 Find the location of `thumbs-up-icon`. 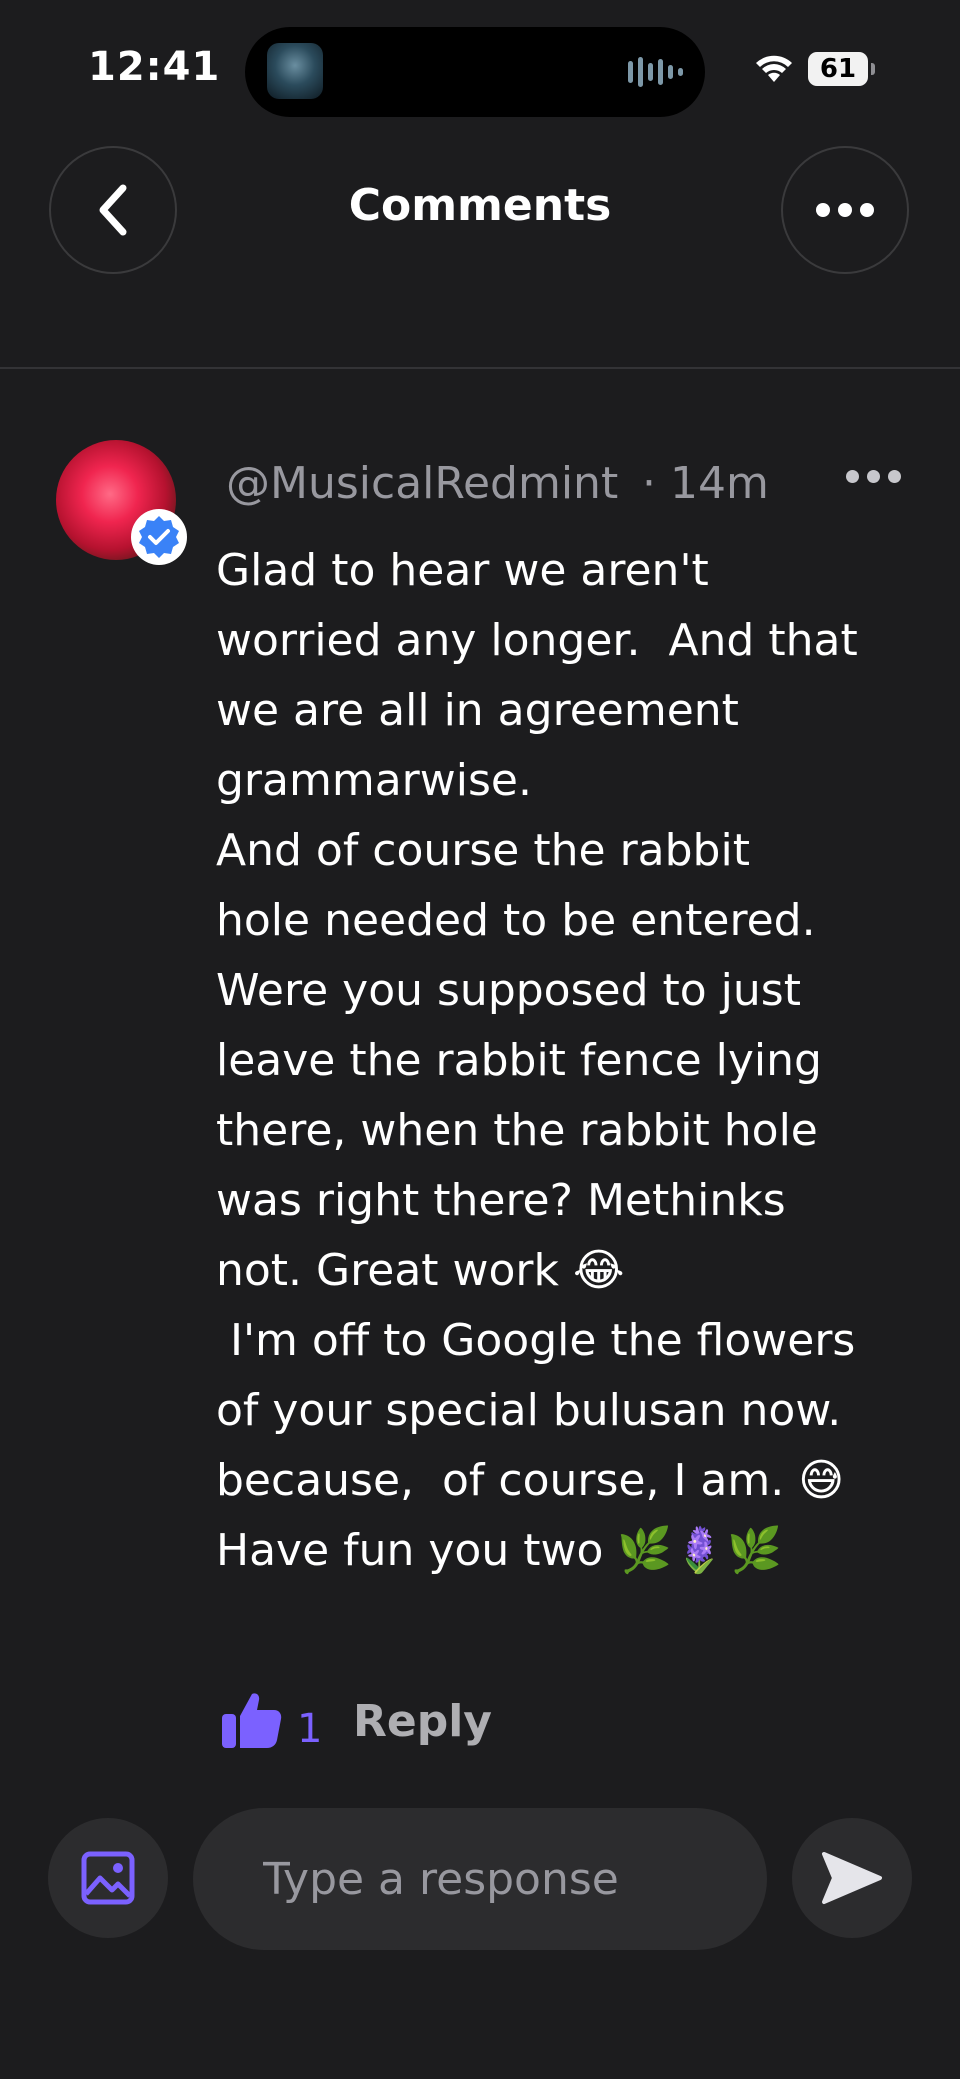

thumbs-up-icon is located at coordinates (252, 1720).